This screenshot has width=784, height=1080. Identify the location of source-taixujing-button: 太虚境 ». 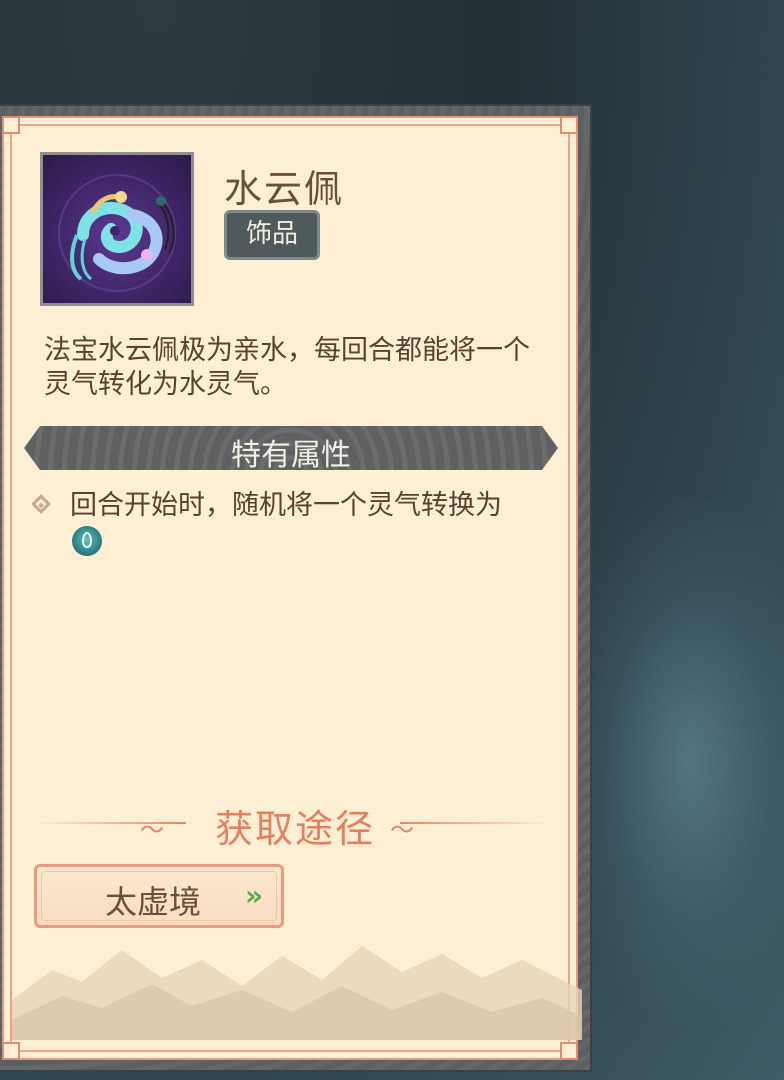
(159, 896).